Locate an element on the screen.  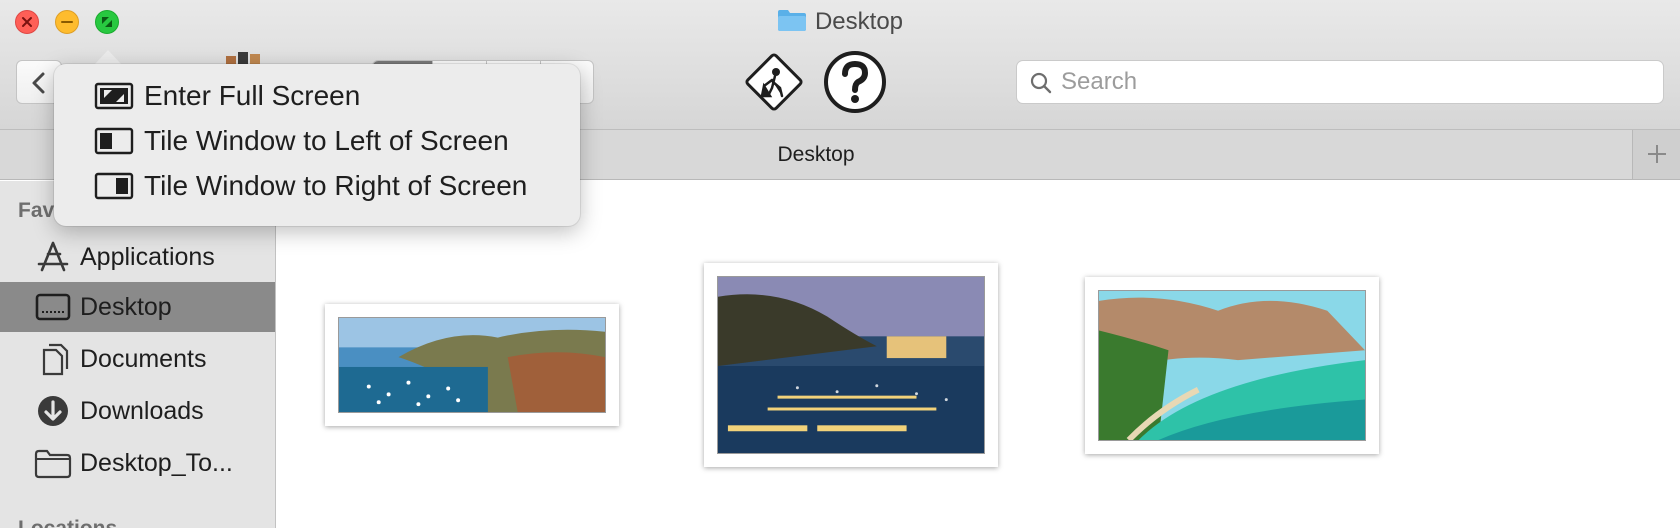
window-title: Desktop is located at coordinates (840, 23).